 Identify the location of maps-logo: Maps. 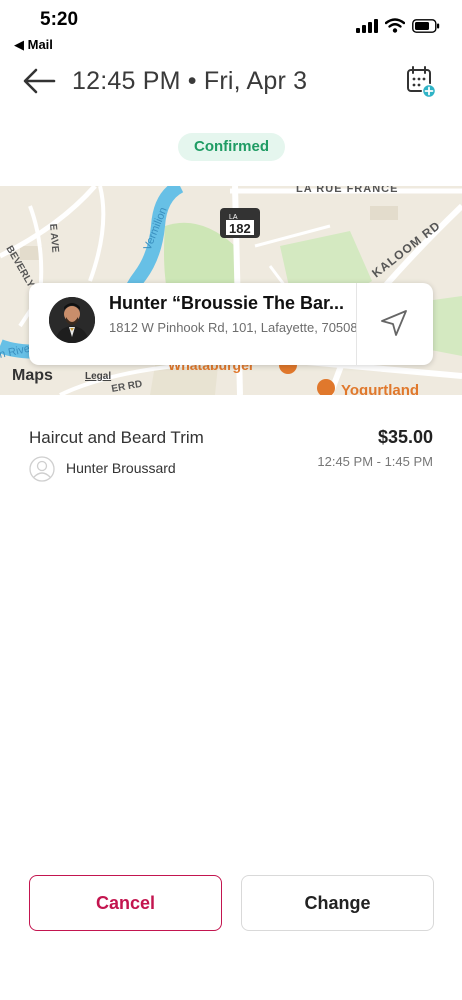
(32, 376).